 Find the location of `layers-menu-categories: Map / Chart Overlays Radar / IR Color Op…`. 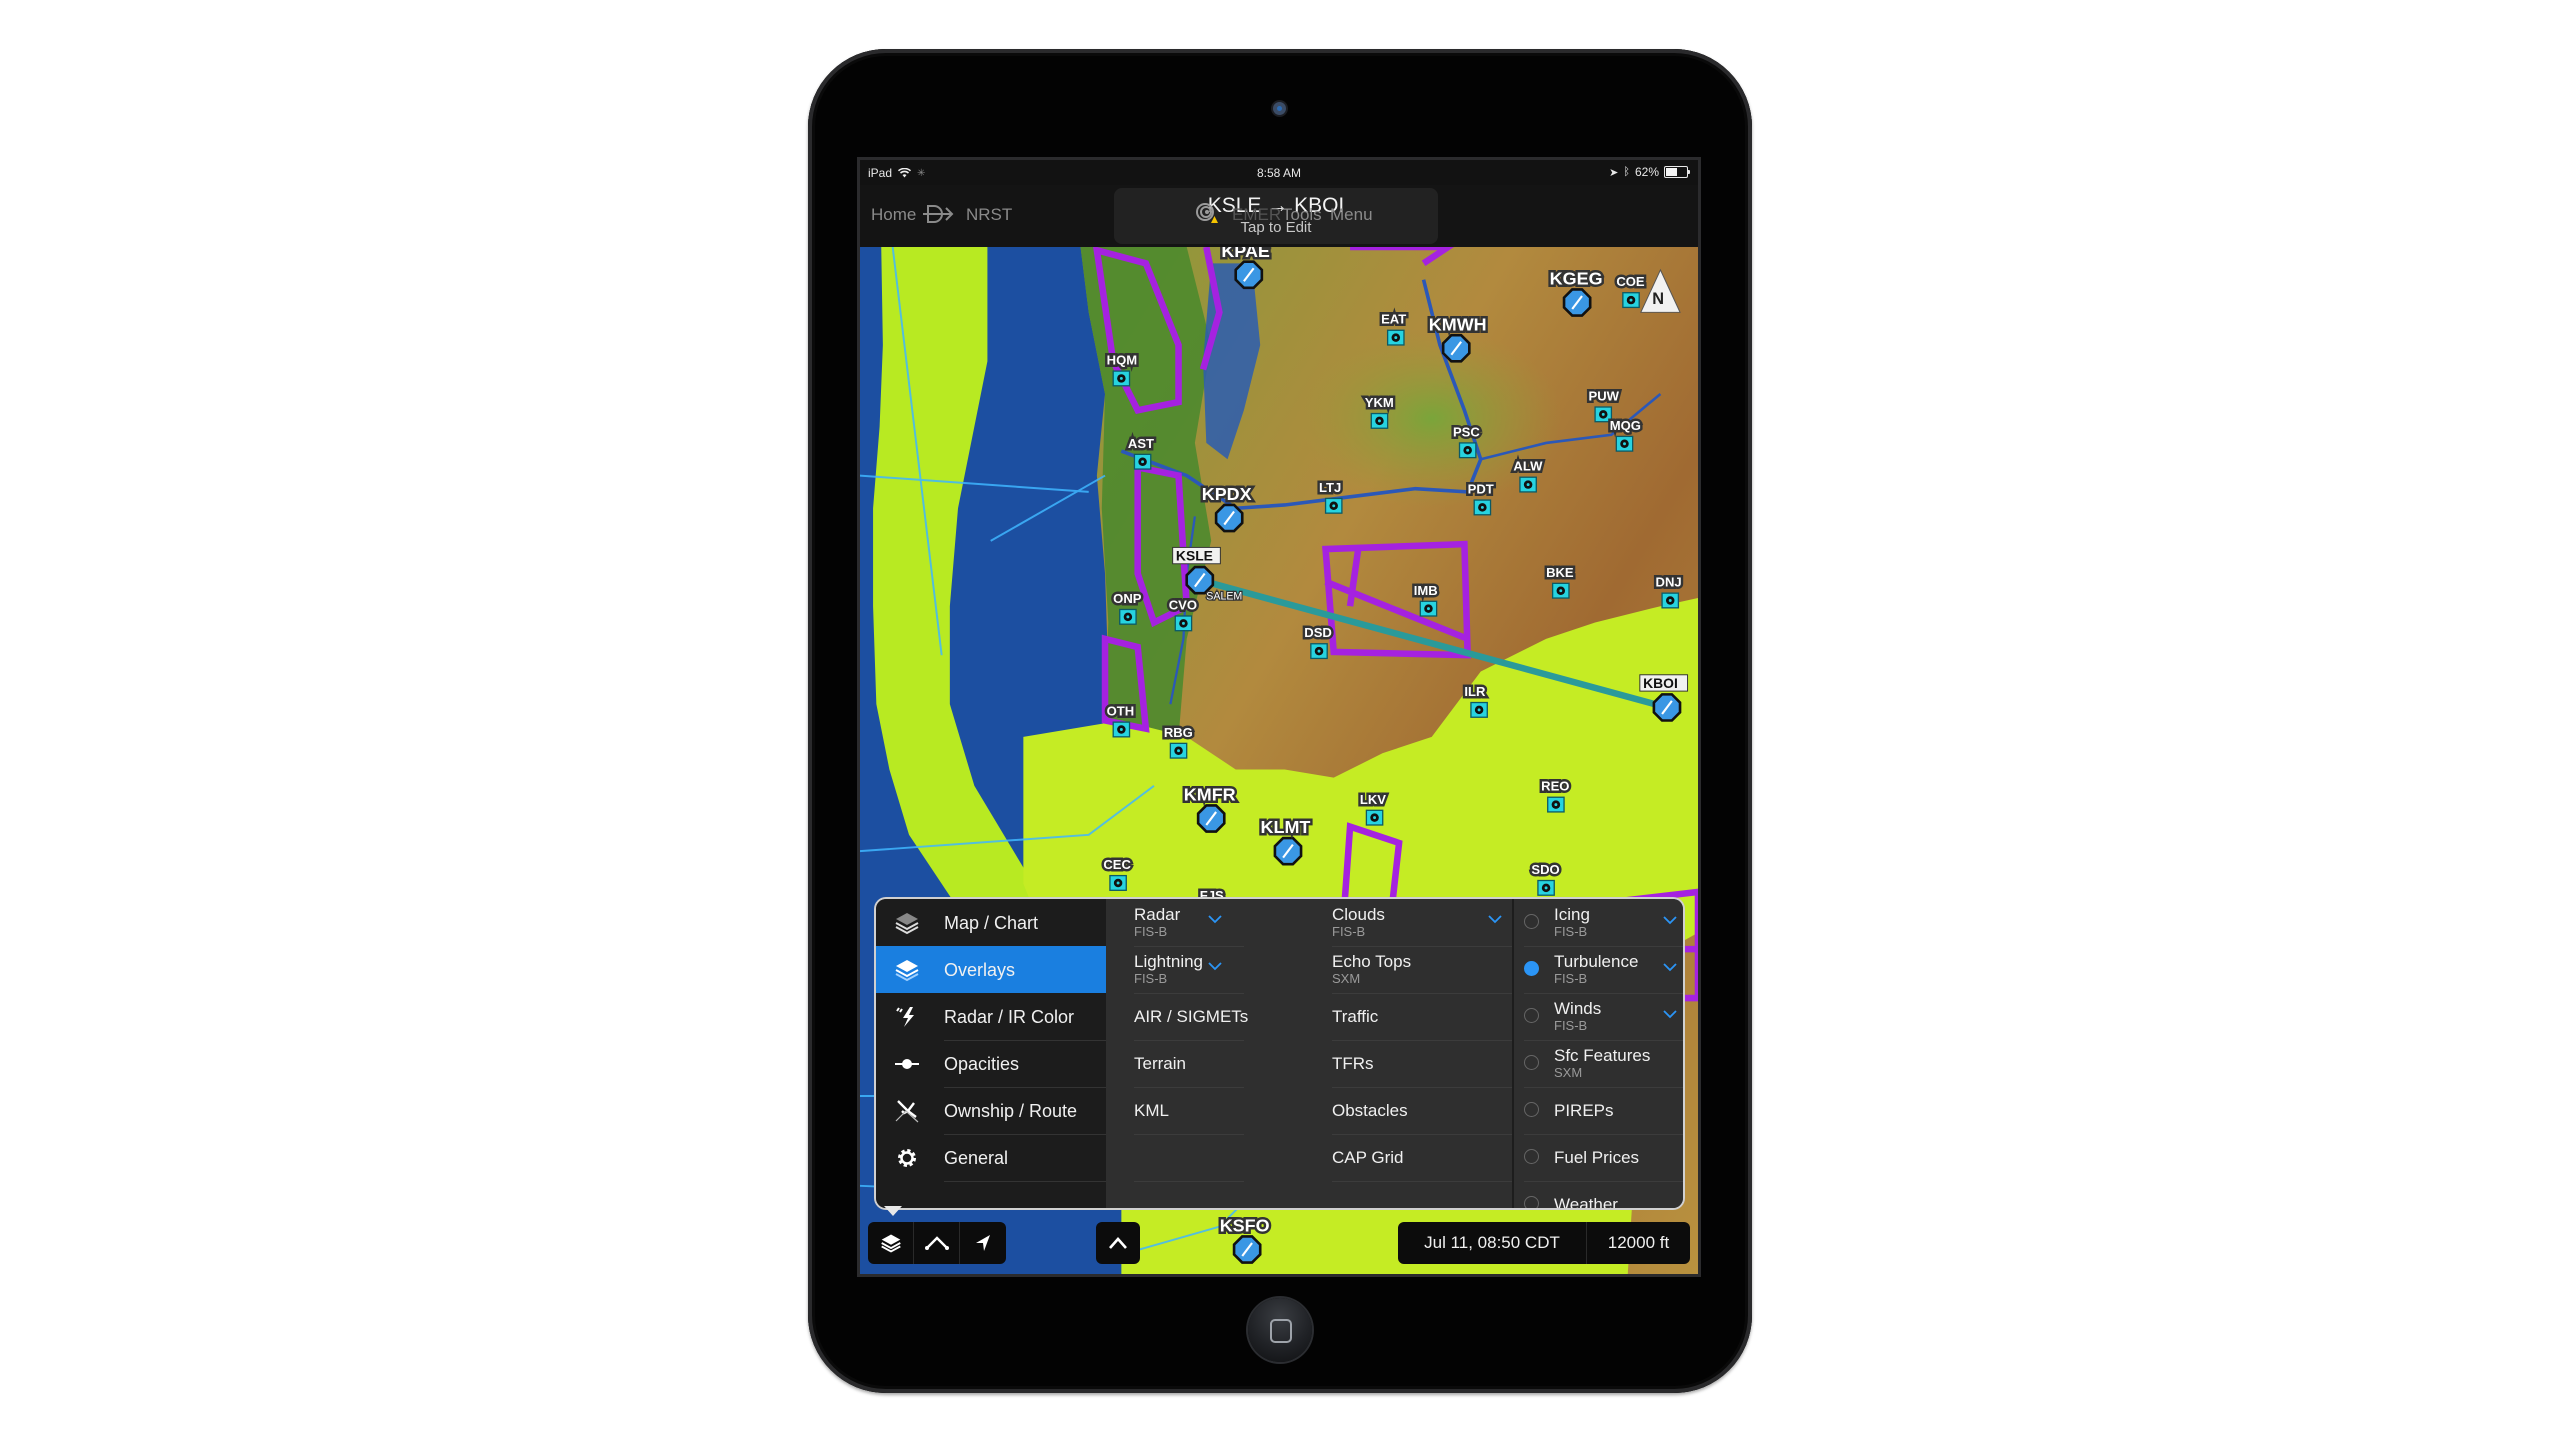

layers-menu-categories: Map / Chart Overlays Radar / IR Color Op… is located at coordinates (991, 1053).